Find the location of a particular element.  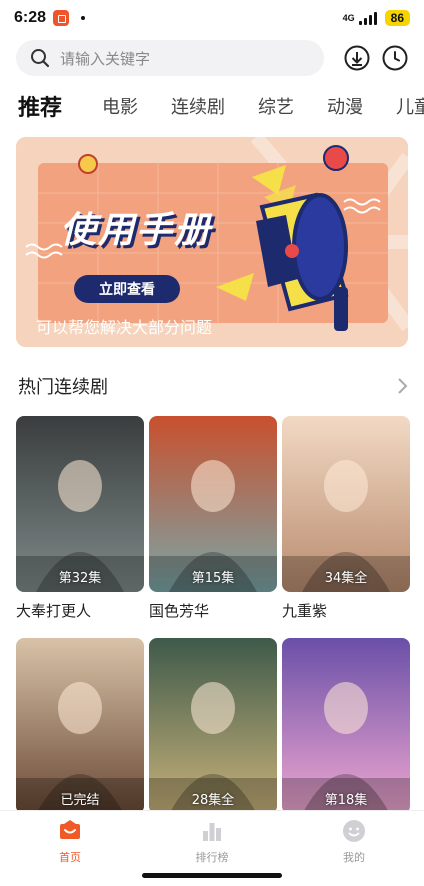

chevron-right-icon is located at coordinates (402, 386).